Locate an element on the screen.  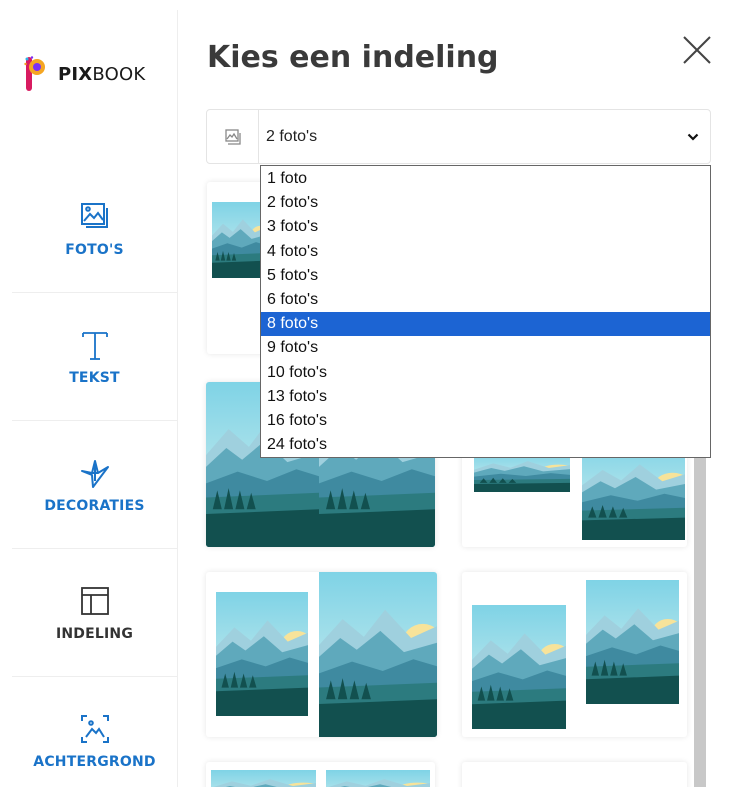
background-image-icon is located at coordinates (95, 729).